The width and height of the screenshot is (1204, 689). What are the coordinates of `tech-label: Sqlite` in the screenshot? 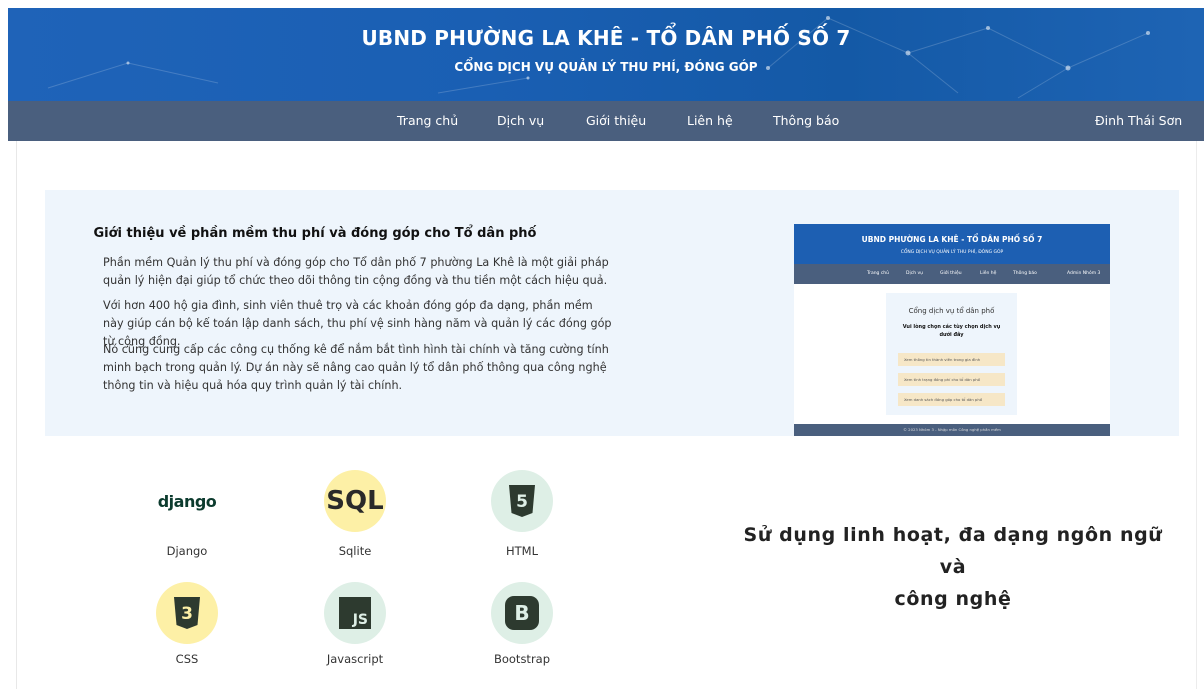 It's located at (355, 551).